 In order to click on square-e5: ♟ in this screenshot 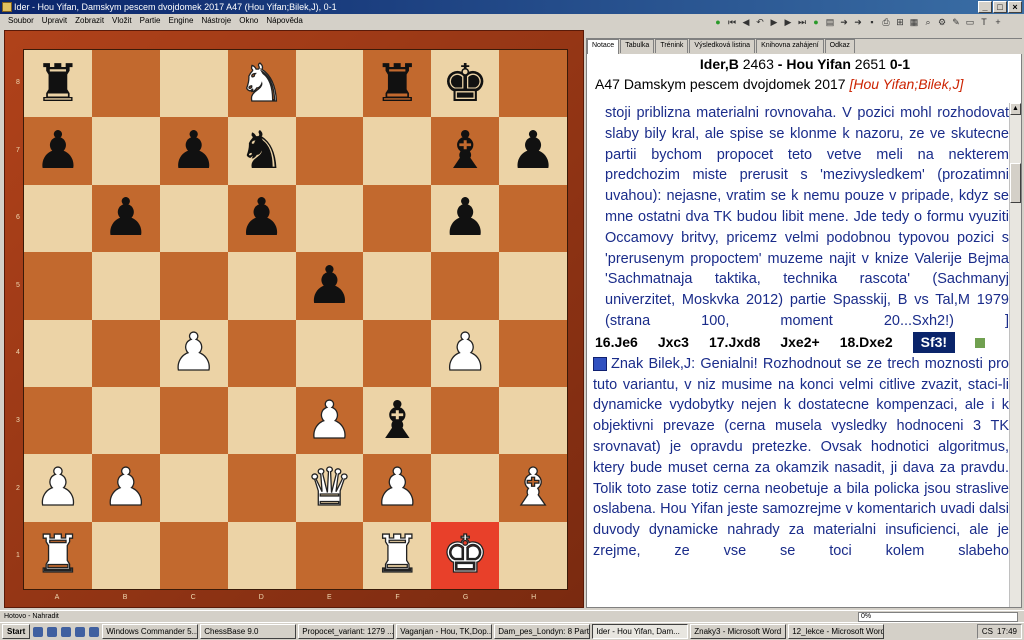, I will do `click(329, 286)`.